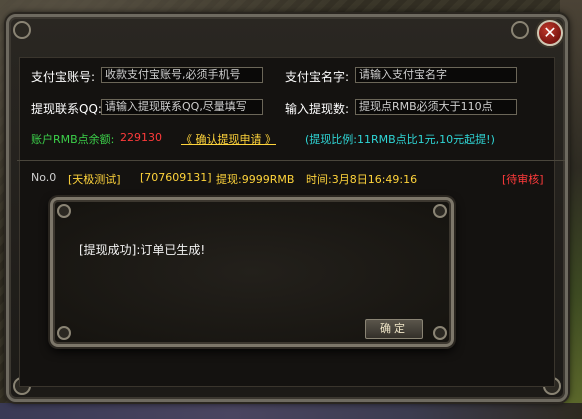  Describe the element at coordinates (291, 160) in the screenshot. I see `section-divider` at that location.